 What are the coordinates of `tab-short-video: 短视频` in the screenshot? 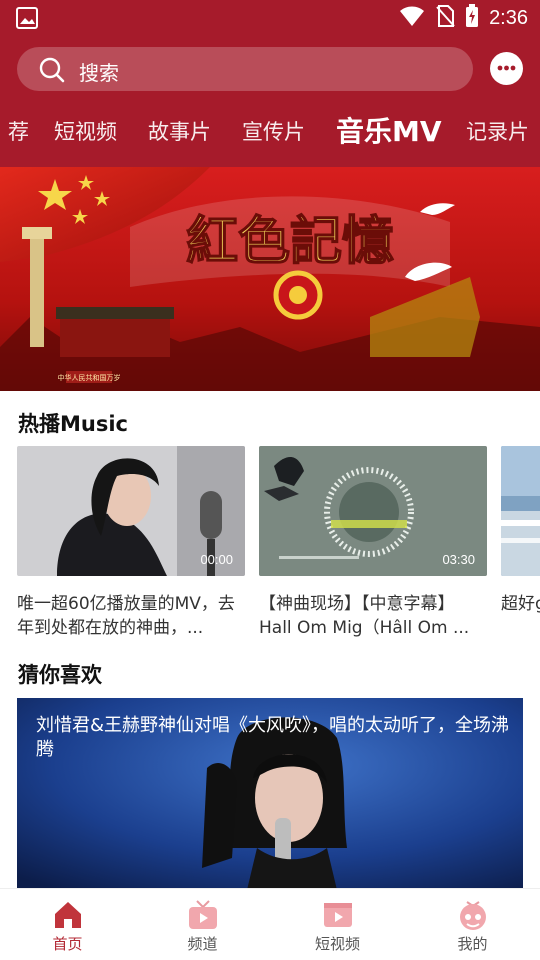 It's located at (85, 131).